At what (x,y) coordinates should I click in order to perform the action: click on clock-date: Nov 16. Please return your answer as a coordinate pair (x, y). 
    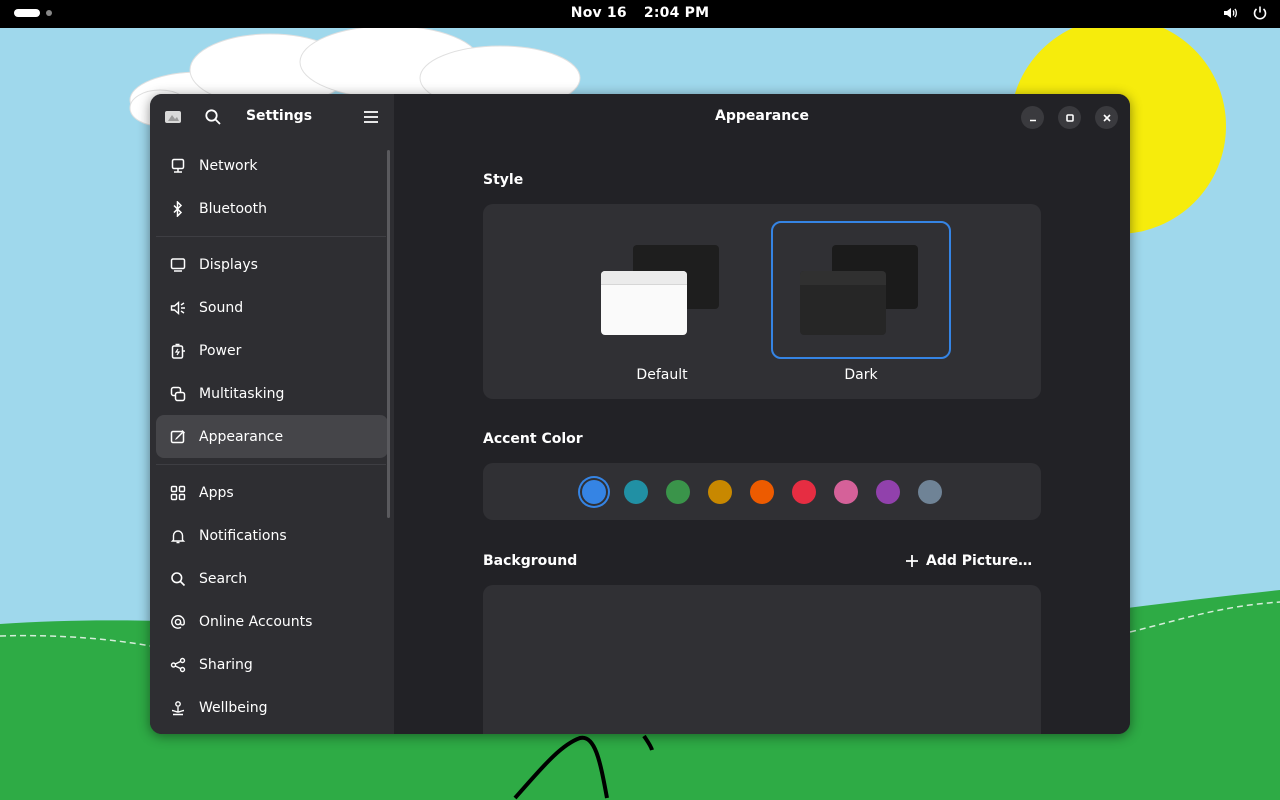
    Looking at the image, I should click on (598, 13).